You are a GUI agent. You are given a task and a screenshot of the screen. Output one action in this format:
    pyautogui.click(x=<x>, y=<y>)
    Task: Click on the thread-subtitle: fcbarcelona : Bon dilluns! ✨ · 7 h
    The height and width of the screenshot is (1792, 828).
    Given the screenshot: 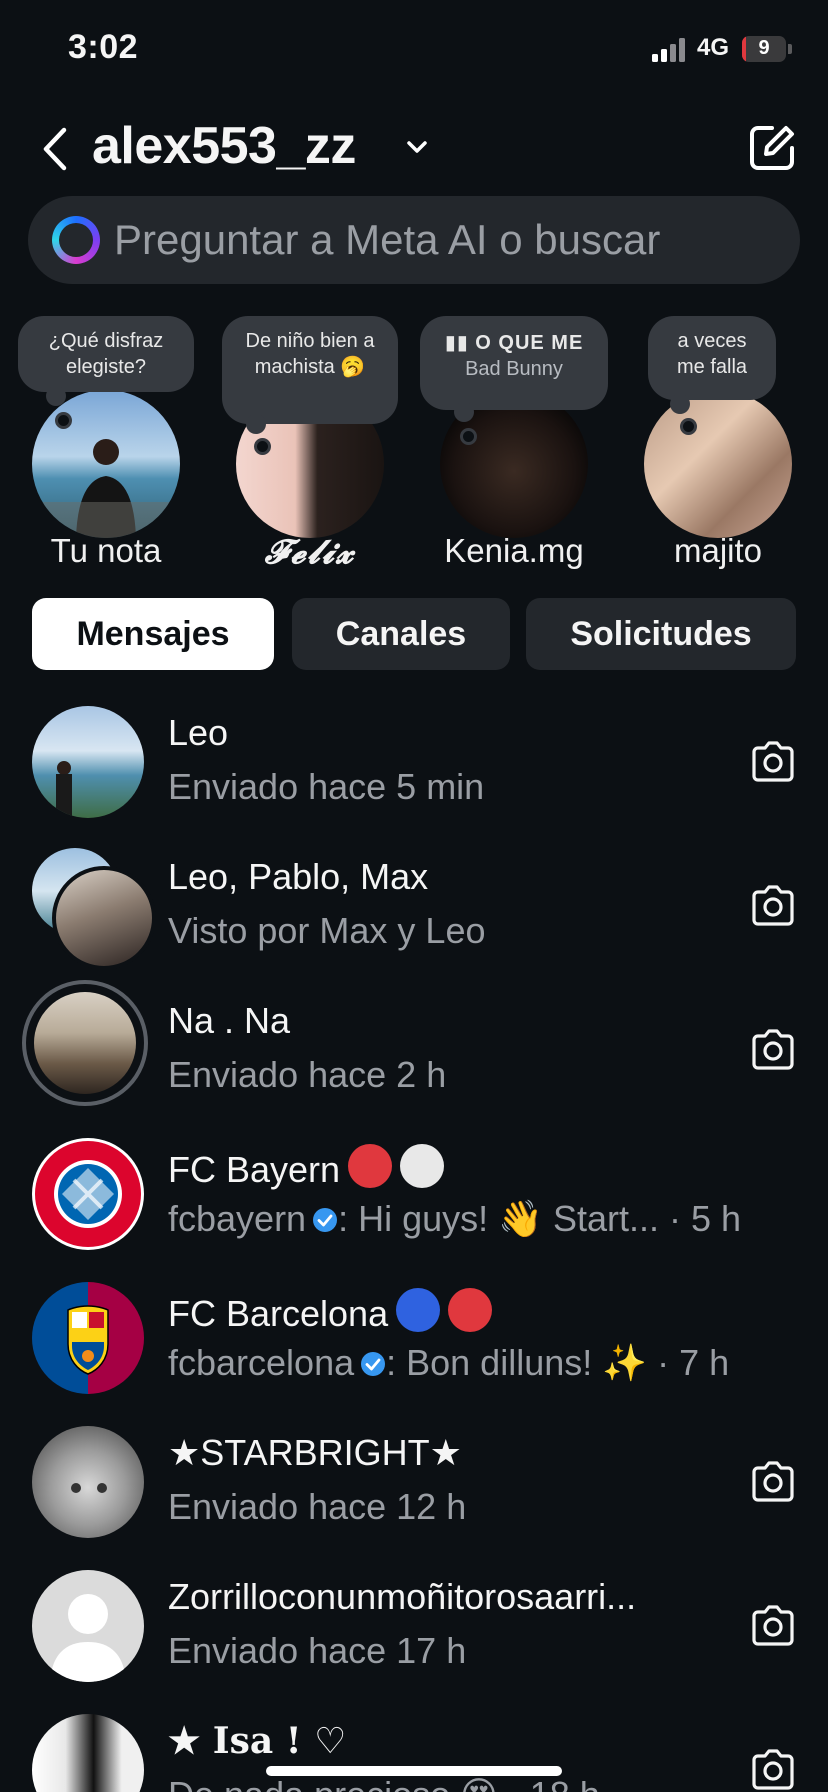 What is the action you would take?
    pyautogui.click(x=448, y=1363)
    